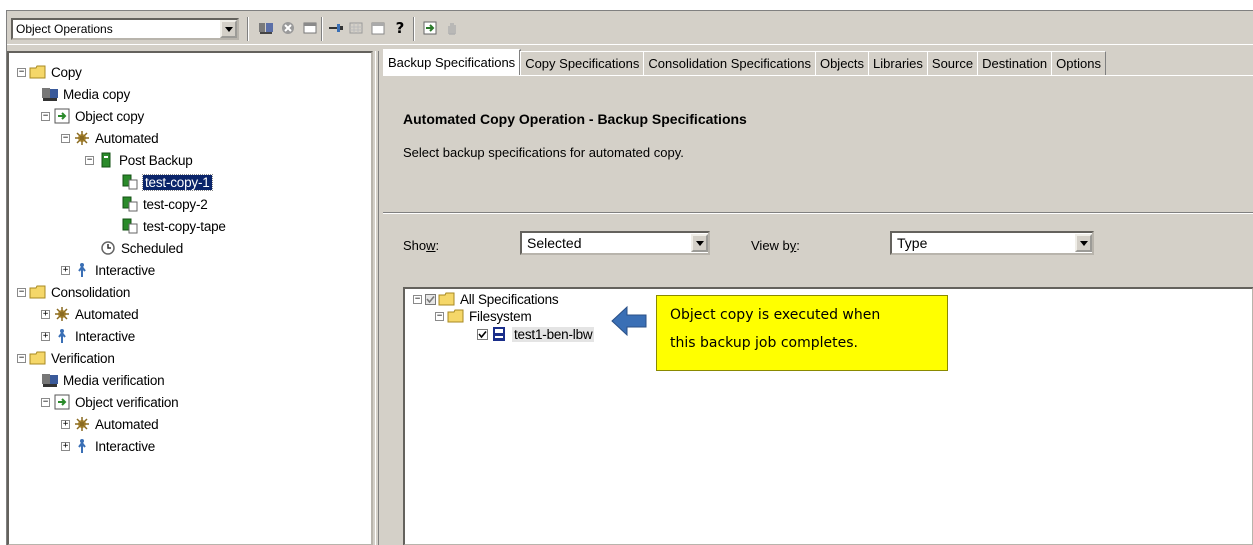 The image size is (1253, 545). I want to click on stop-icon, so click(288, 28).